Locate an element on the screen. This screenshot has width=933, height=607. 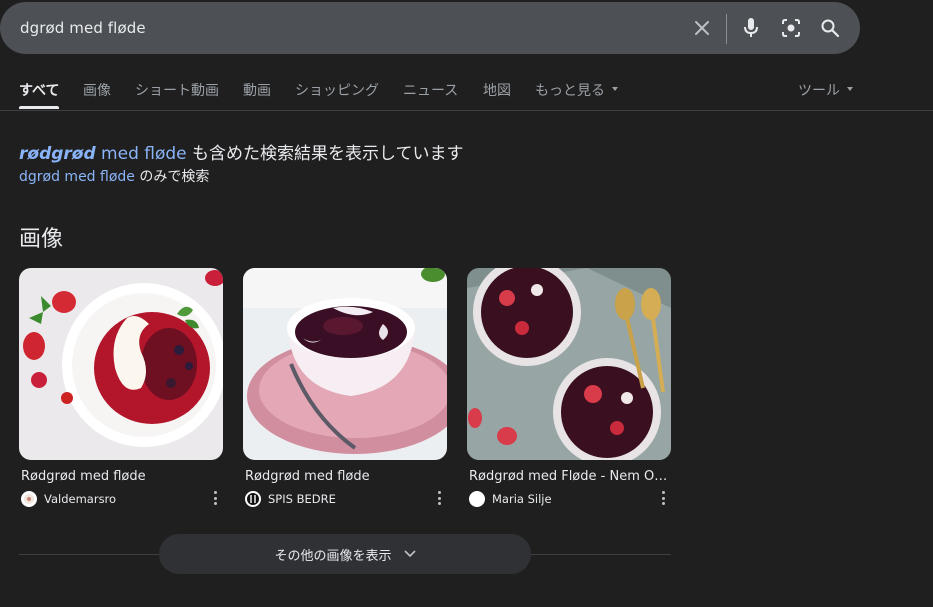
tab-videos: 動画 is located at coordinates (257, 90).